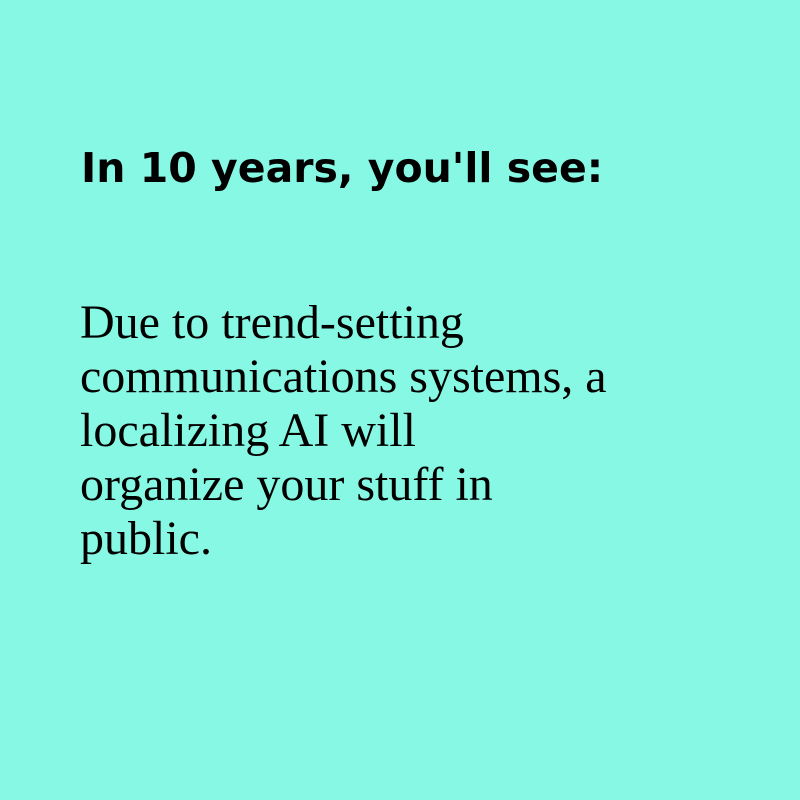 This screenshot has height=800, width=800. Describe the element at coordinates (272, 322) in the screenshot. I see `prediction-line: Due to trend-setting` at that location.